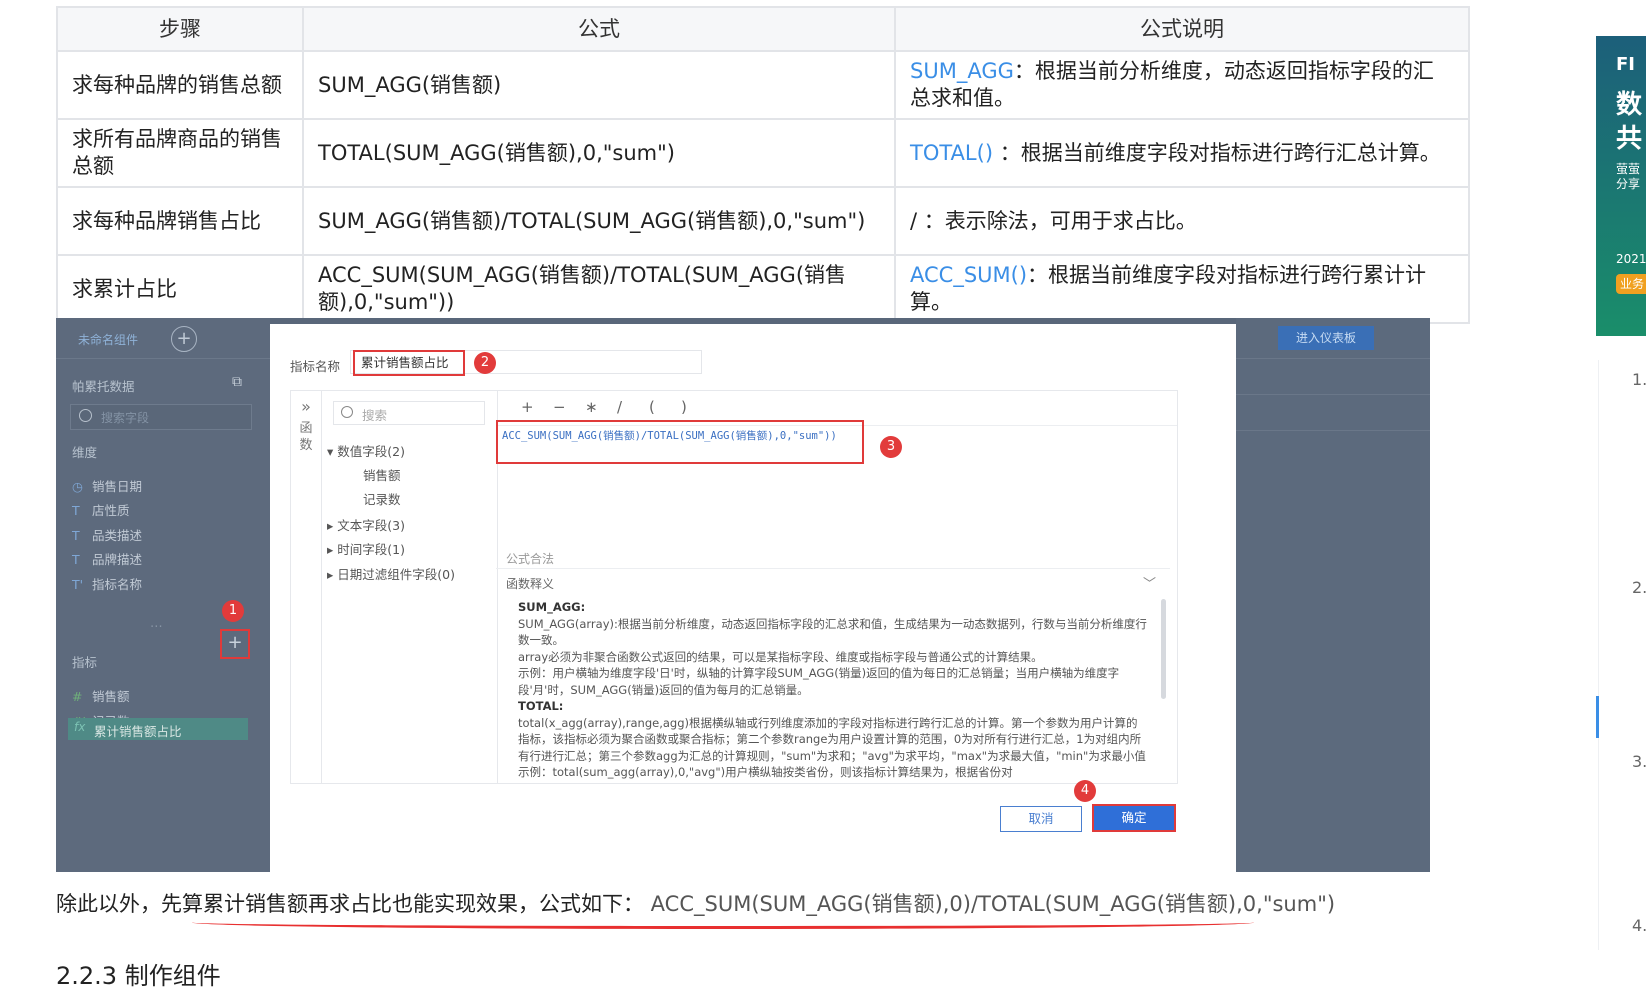 The height and width of the screenshot is (1006, 1646). Describe the element at coordinates (180, 221) in the screenshot. I see `cell-step: 求每种品牌销售占比` at that location.